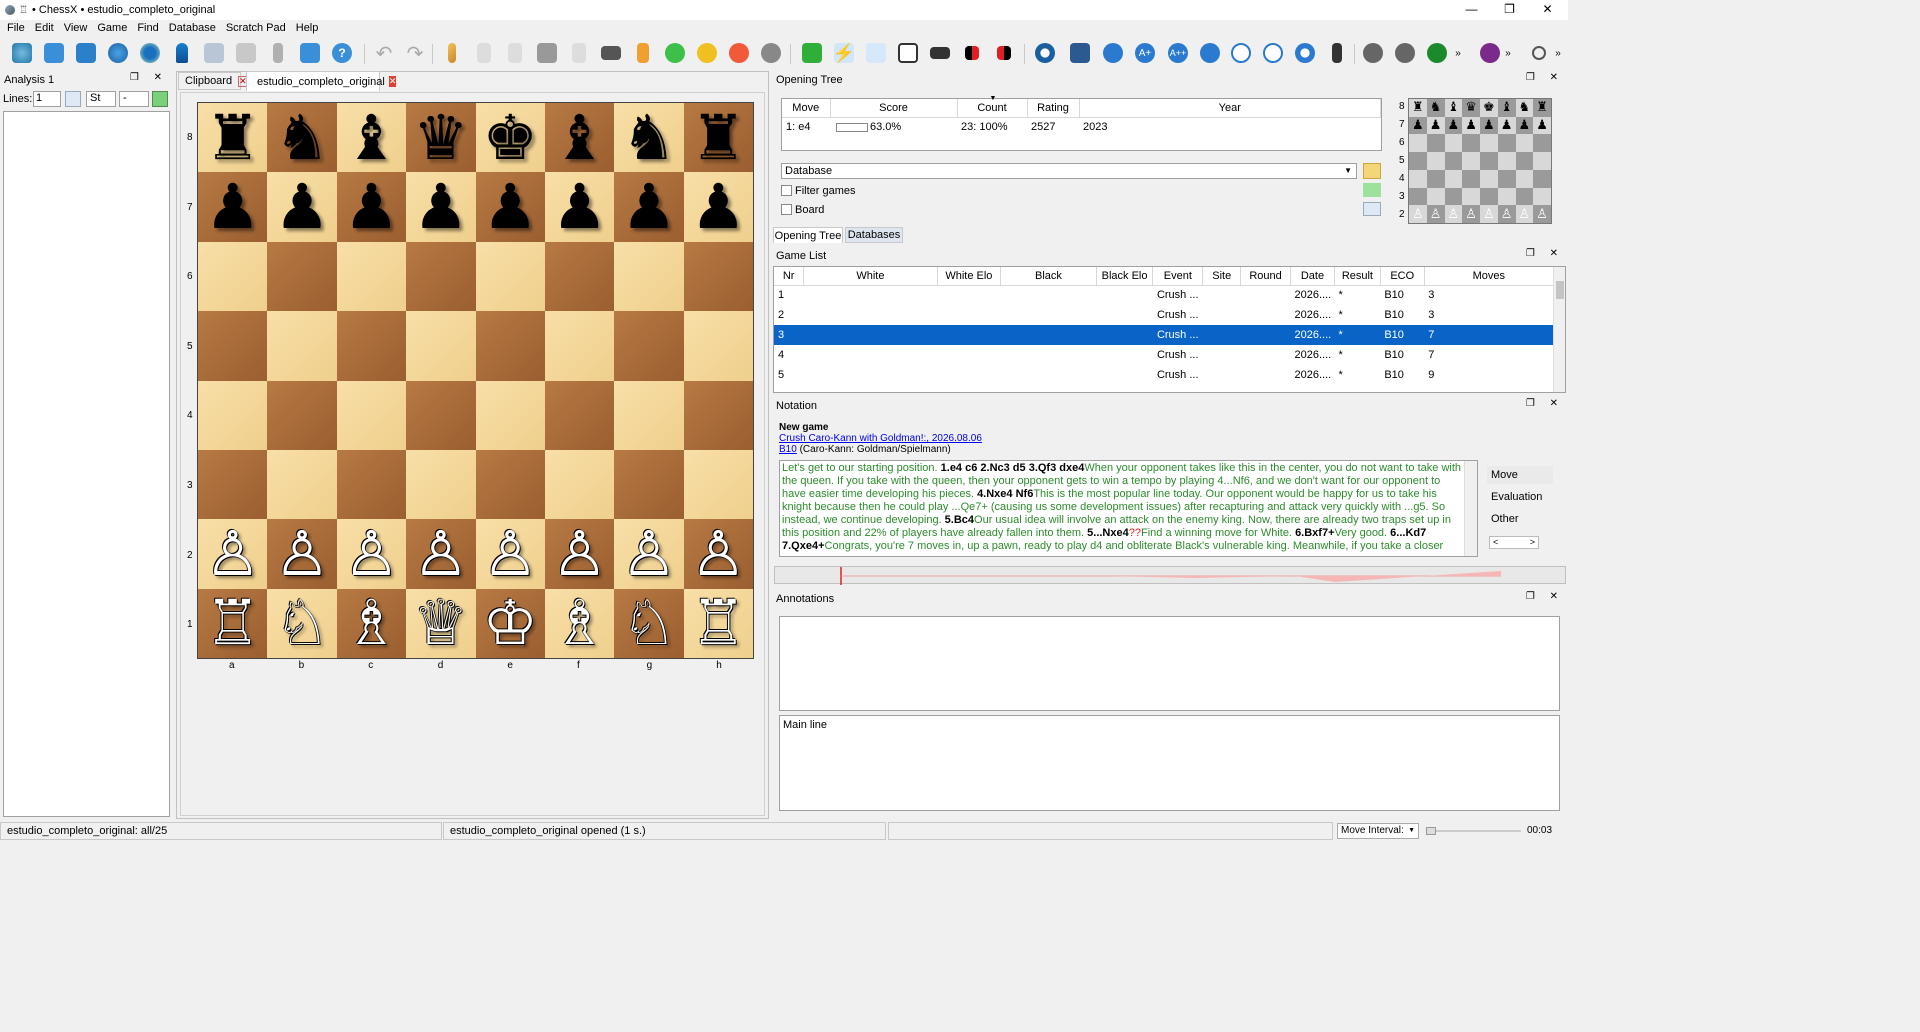 This screenshot has width=1920, height=1032. What do you see at coordinates (1004, 53) in the screenshot?
I see `coordinates-icon` at bounding box center [1004, 53].